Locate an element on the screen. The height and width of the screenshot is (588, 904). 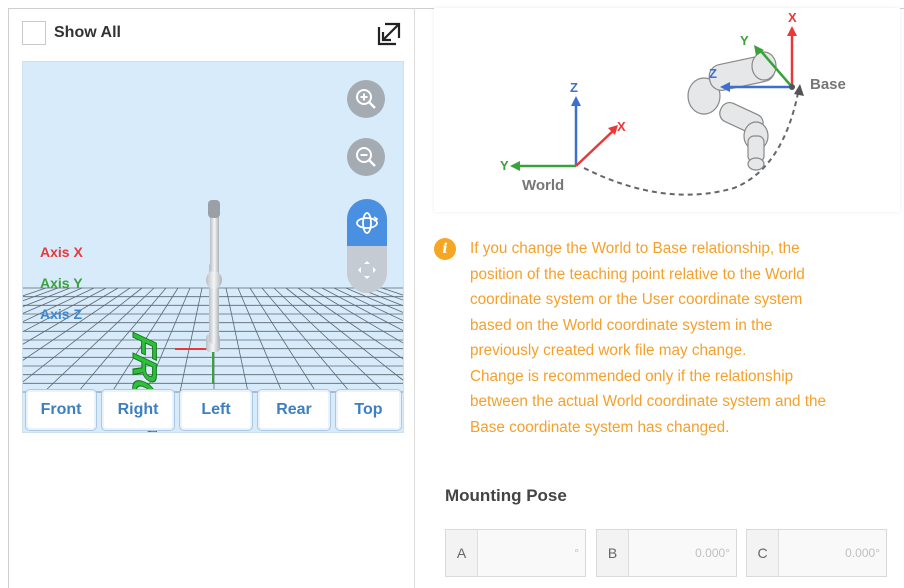
show-all-checkbox is located at coordinates (34, 33).